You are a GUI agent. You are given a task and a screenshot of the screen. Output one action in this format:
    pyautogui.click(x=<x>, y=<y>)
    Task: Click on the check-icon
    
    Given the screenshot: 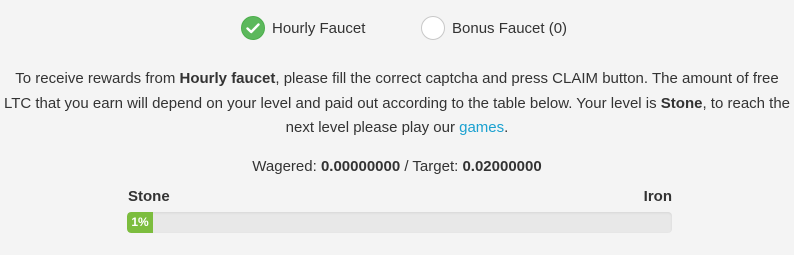 What is the action you would take?
    pyautogui.click(x=253, y=28)
    